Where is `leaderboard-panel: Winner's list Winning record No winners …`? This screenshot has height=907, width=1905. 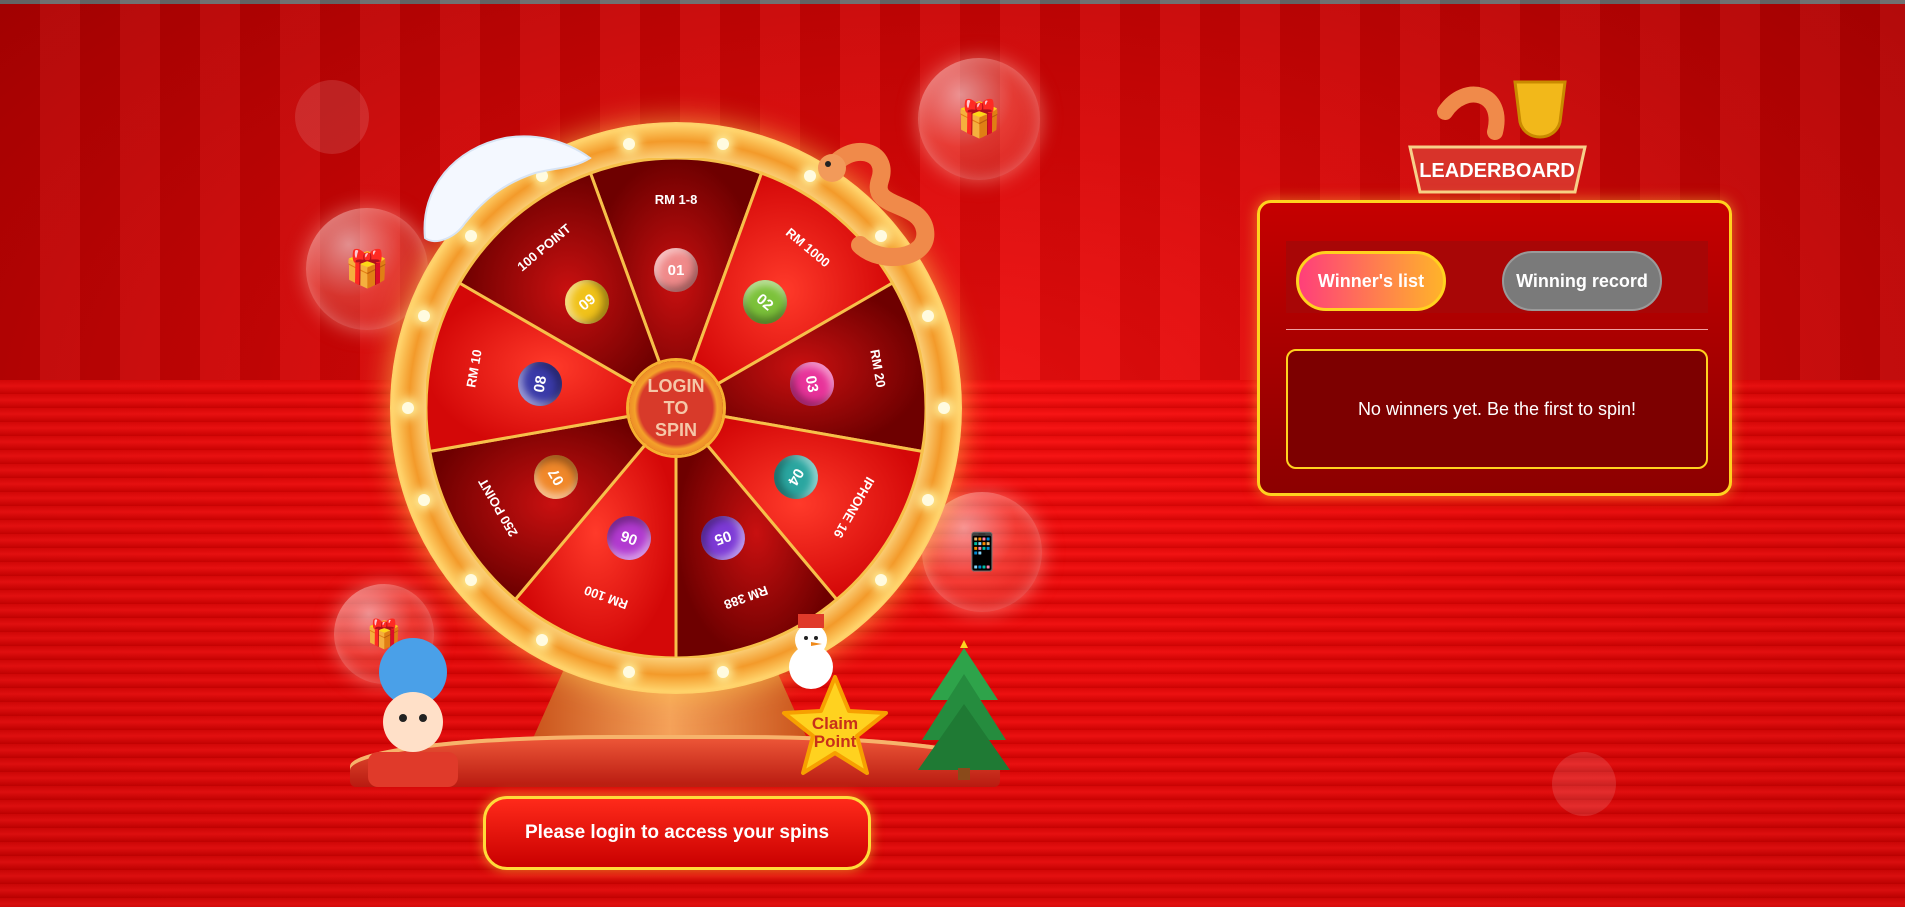 leaderboard-panel: Winner's list Winning record No winners … is located at coordinates (1494, 348).